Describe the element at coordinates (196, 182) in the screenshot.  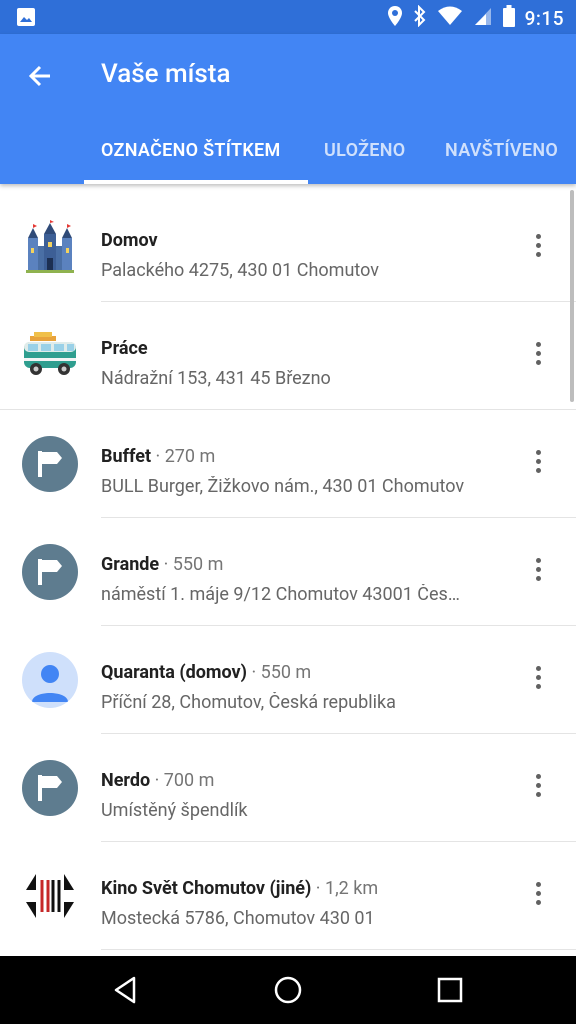
I see `tab-indicator` at that location.